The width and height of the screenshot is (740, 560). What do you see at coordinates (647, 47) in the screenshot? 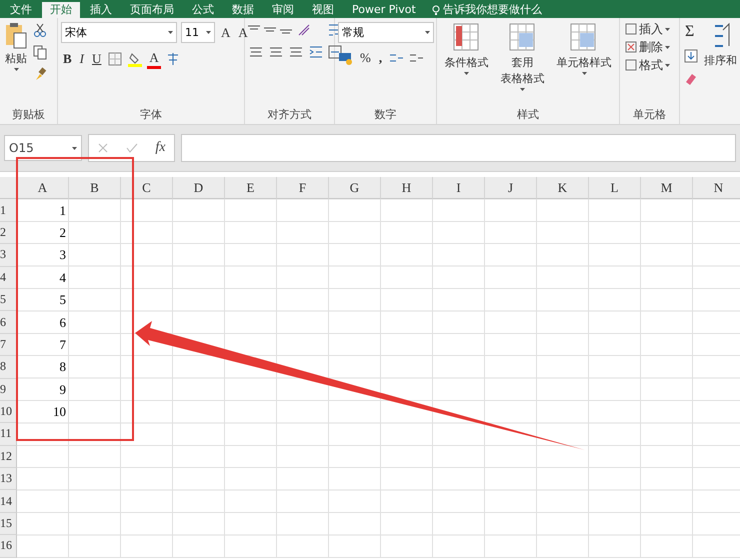
I see `cells-button: 删除` at bounding box center [647, 47].